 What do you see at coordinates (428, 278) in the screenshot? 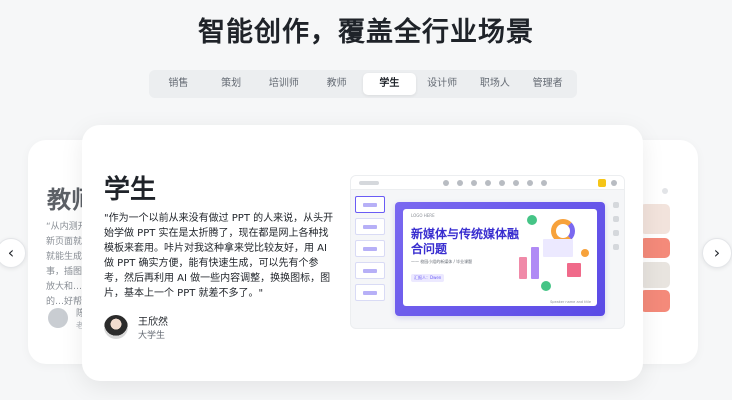
I see `slide-tag: 汇报人：Dwen` at bounding box center [428, 278].